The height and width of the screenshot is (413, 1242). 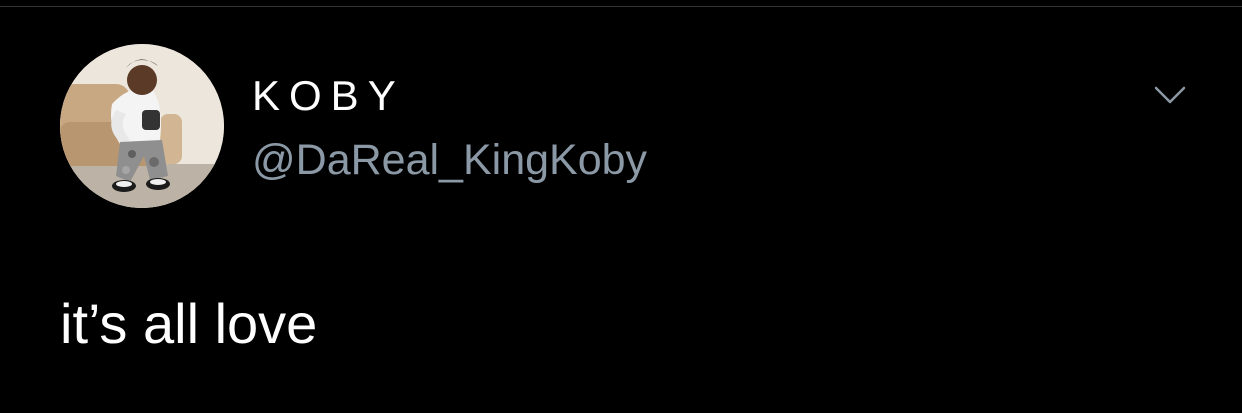 I want to click on display-name: KOBY, so click(x=328, y=96).